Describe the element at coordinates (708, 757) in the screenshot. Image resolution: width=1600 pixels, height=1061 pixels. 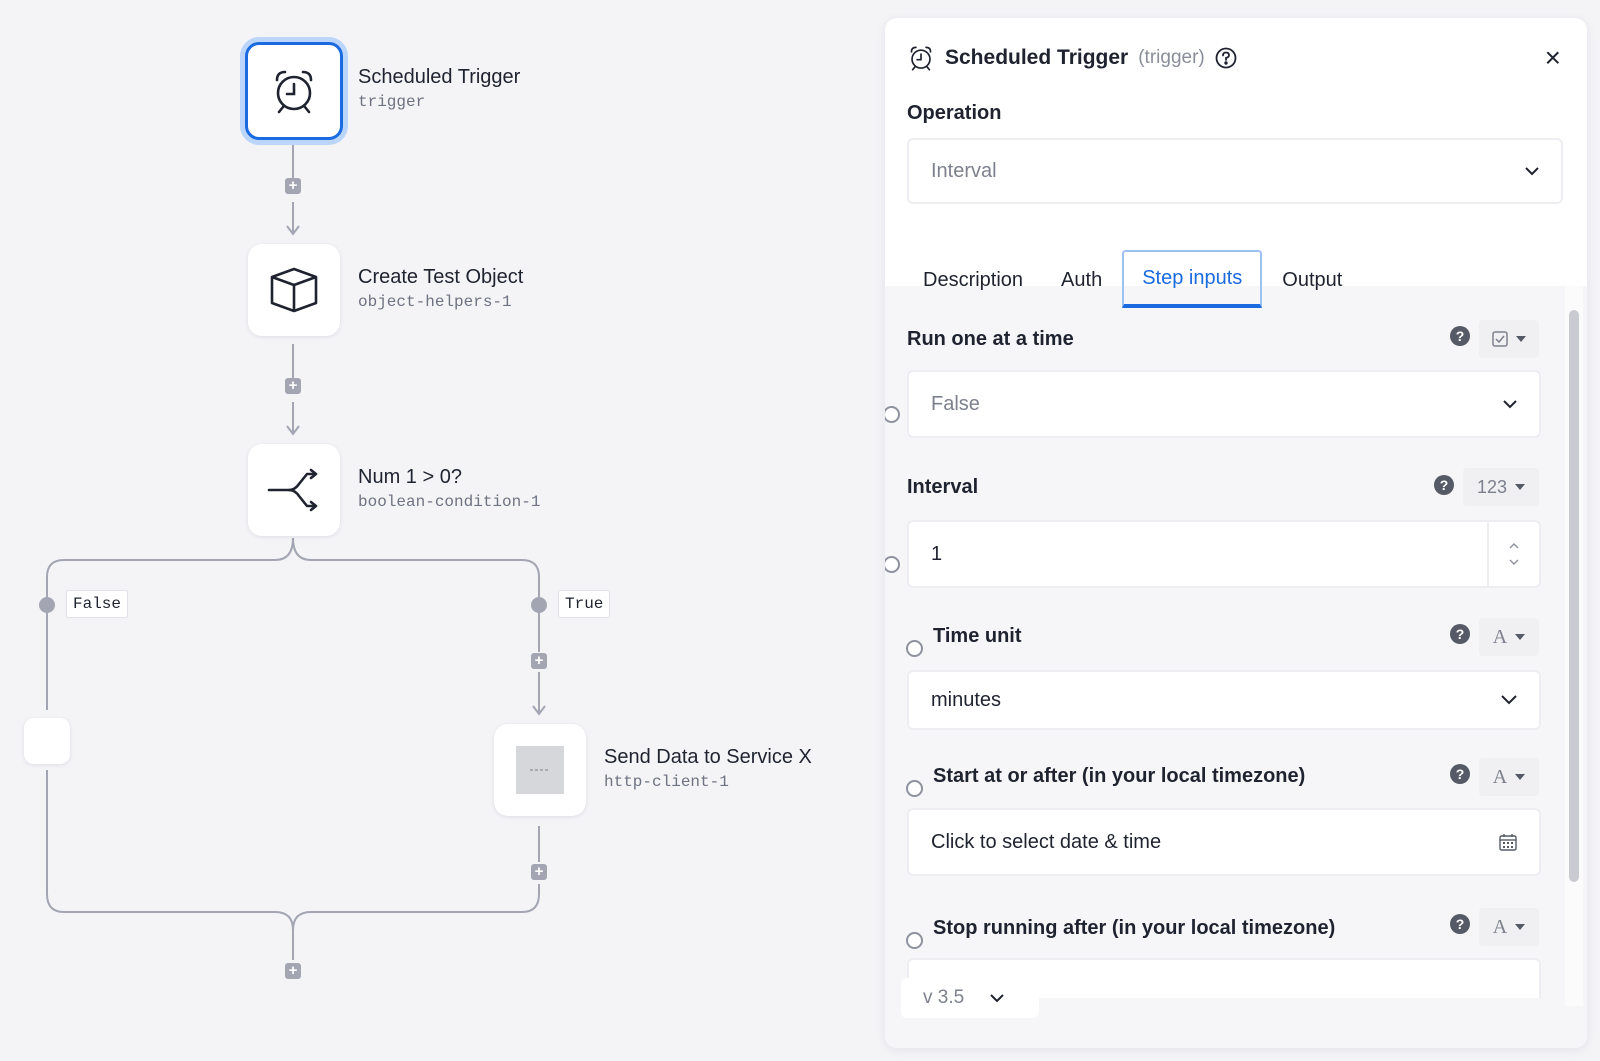
I see `node-title: Send Data to Service X` at that location.